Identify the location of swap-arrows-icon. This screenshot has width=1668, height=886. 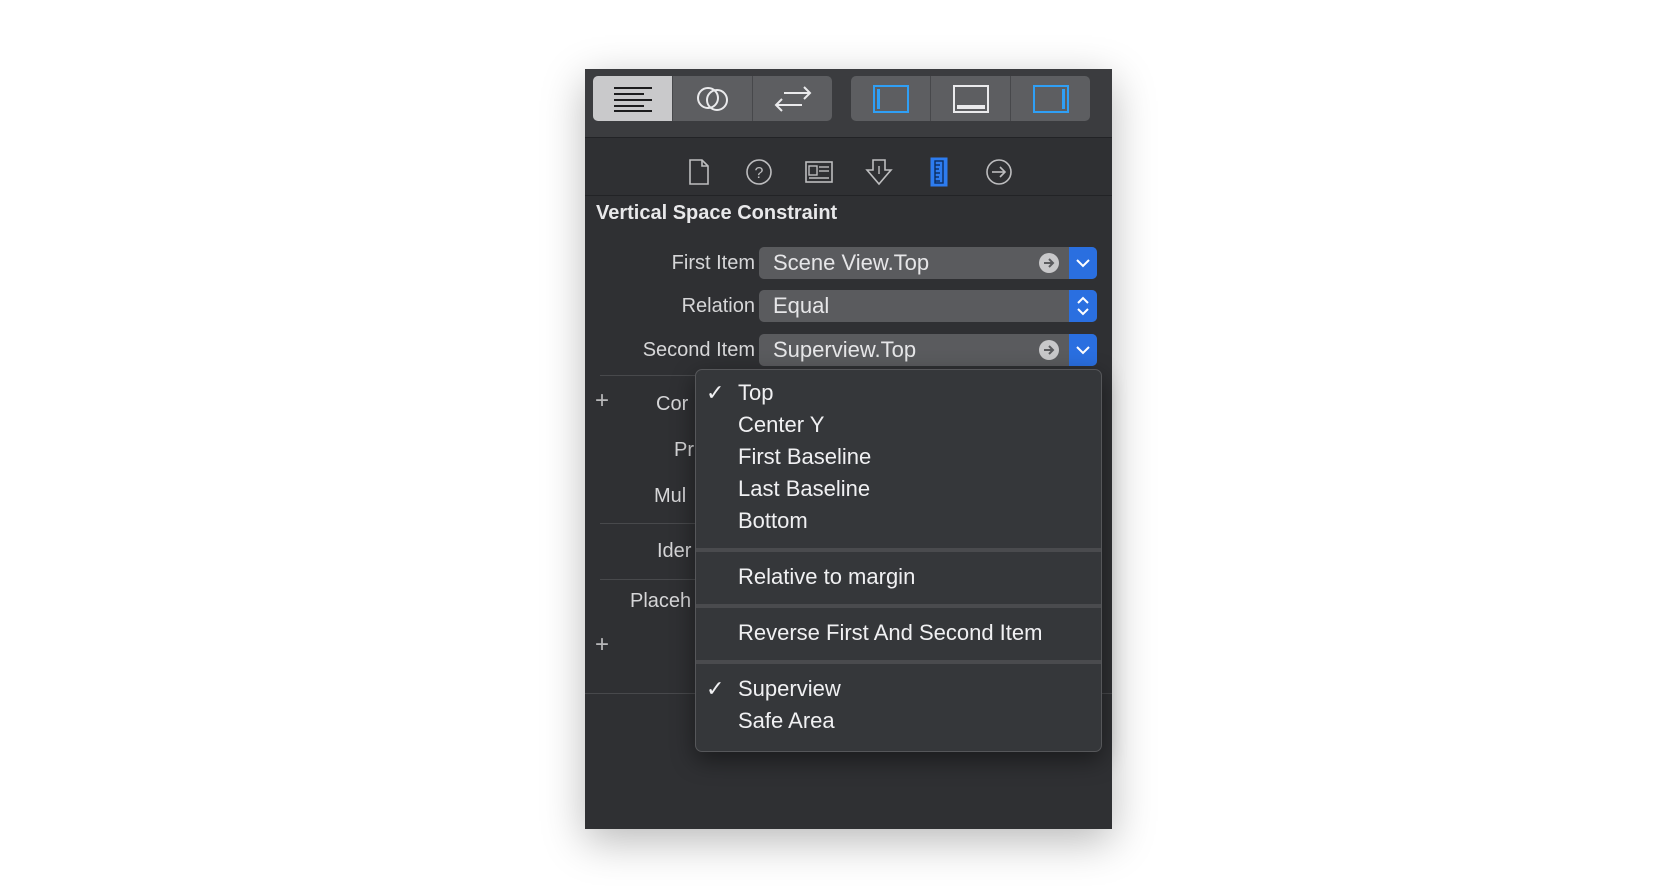
(792, 98).